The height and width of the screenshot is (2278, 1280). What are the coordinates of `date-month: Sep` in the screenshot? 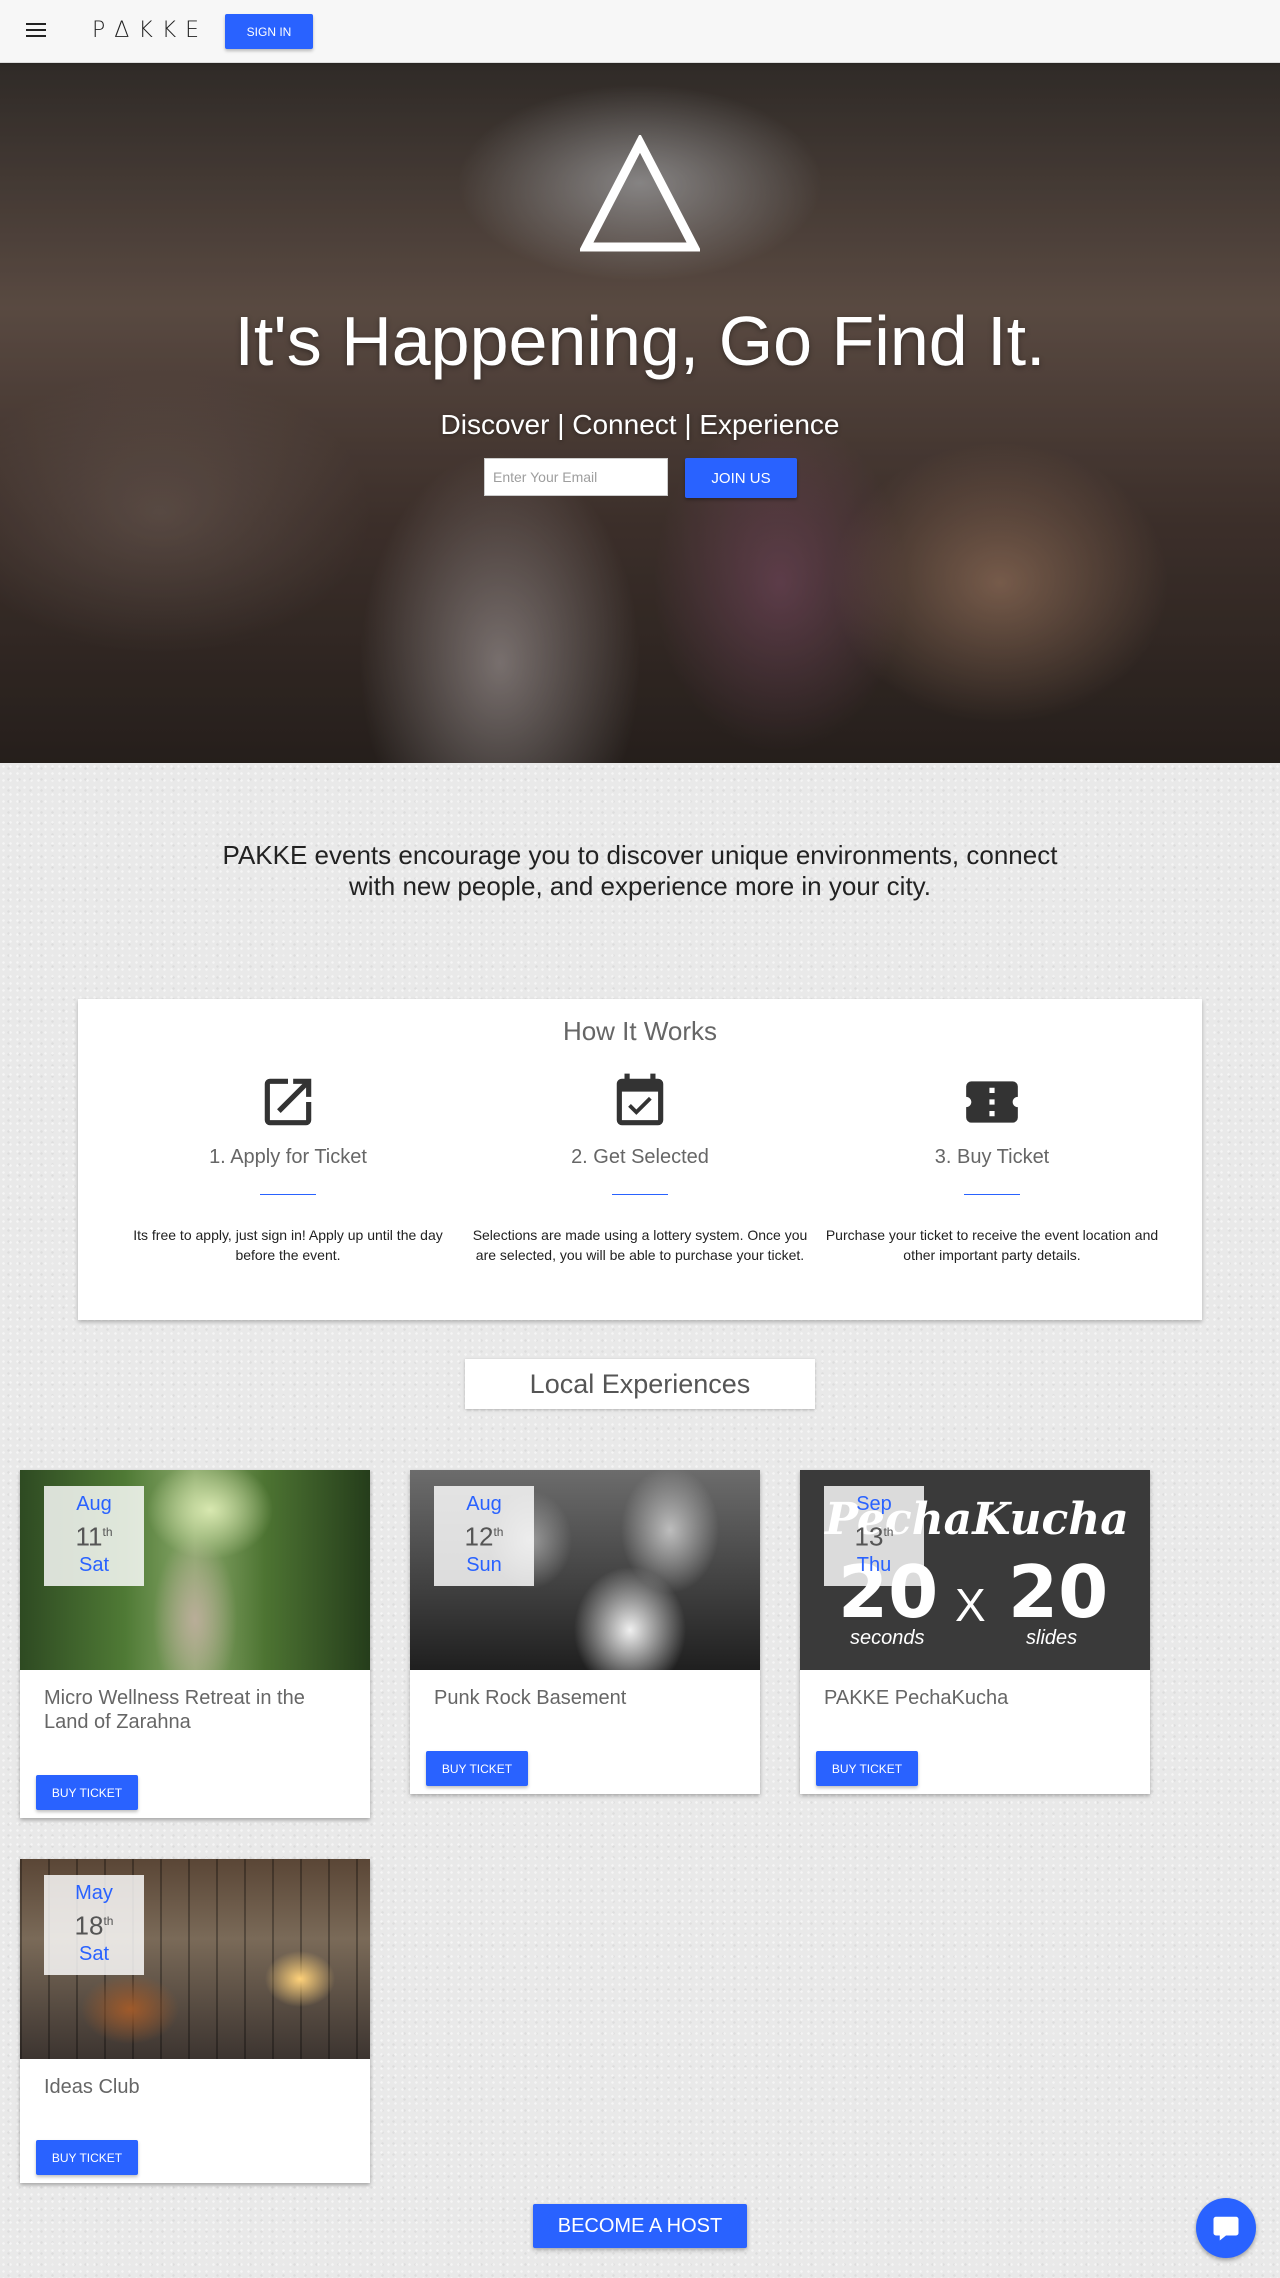 It's located at (874, 1504).